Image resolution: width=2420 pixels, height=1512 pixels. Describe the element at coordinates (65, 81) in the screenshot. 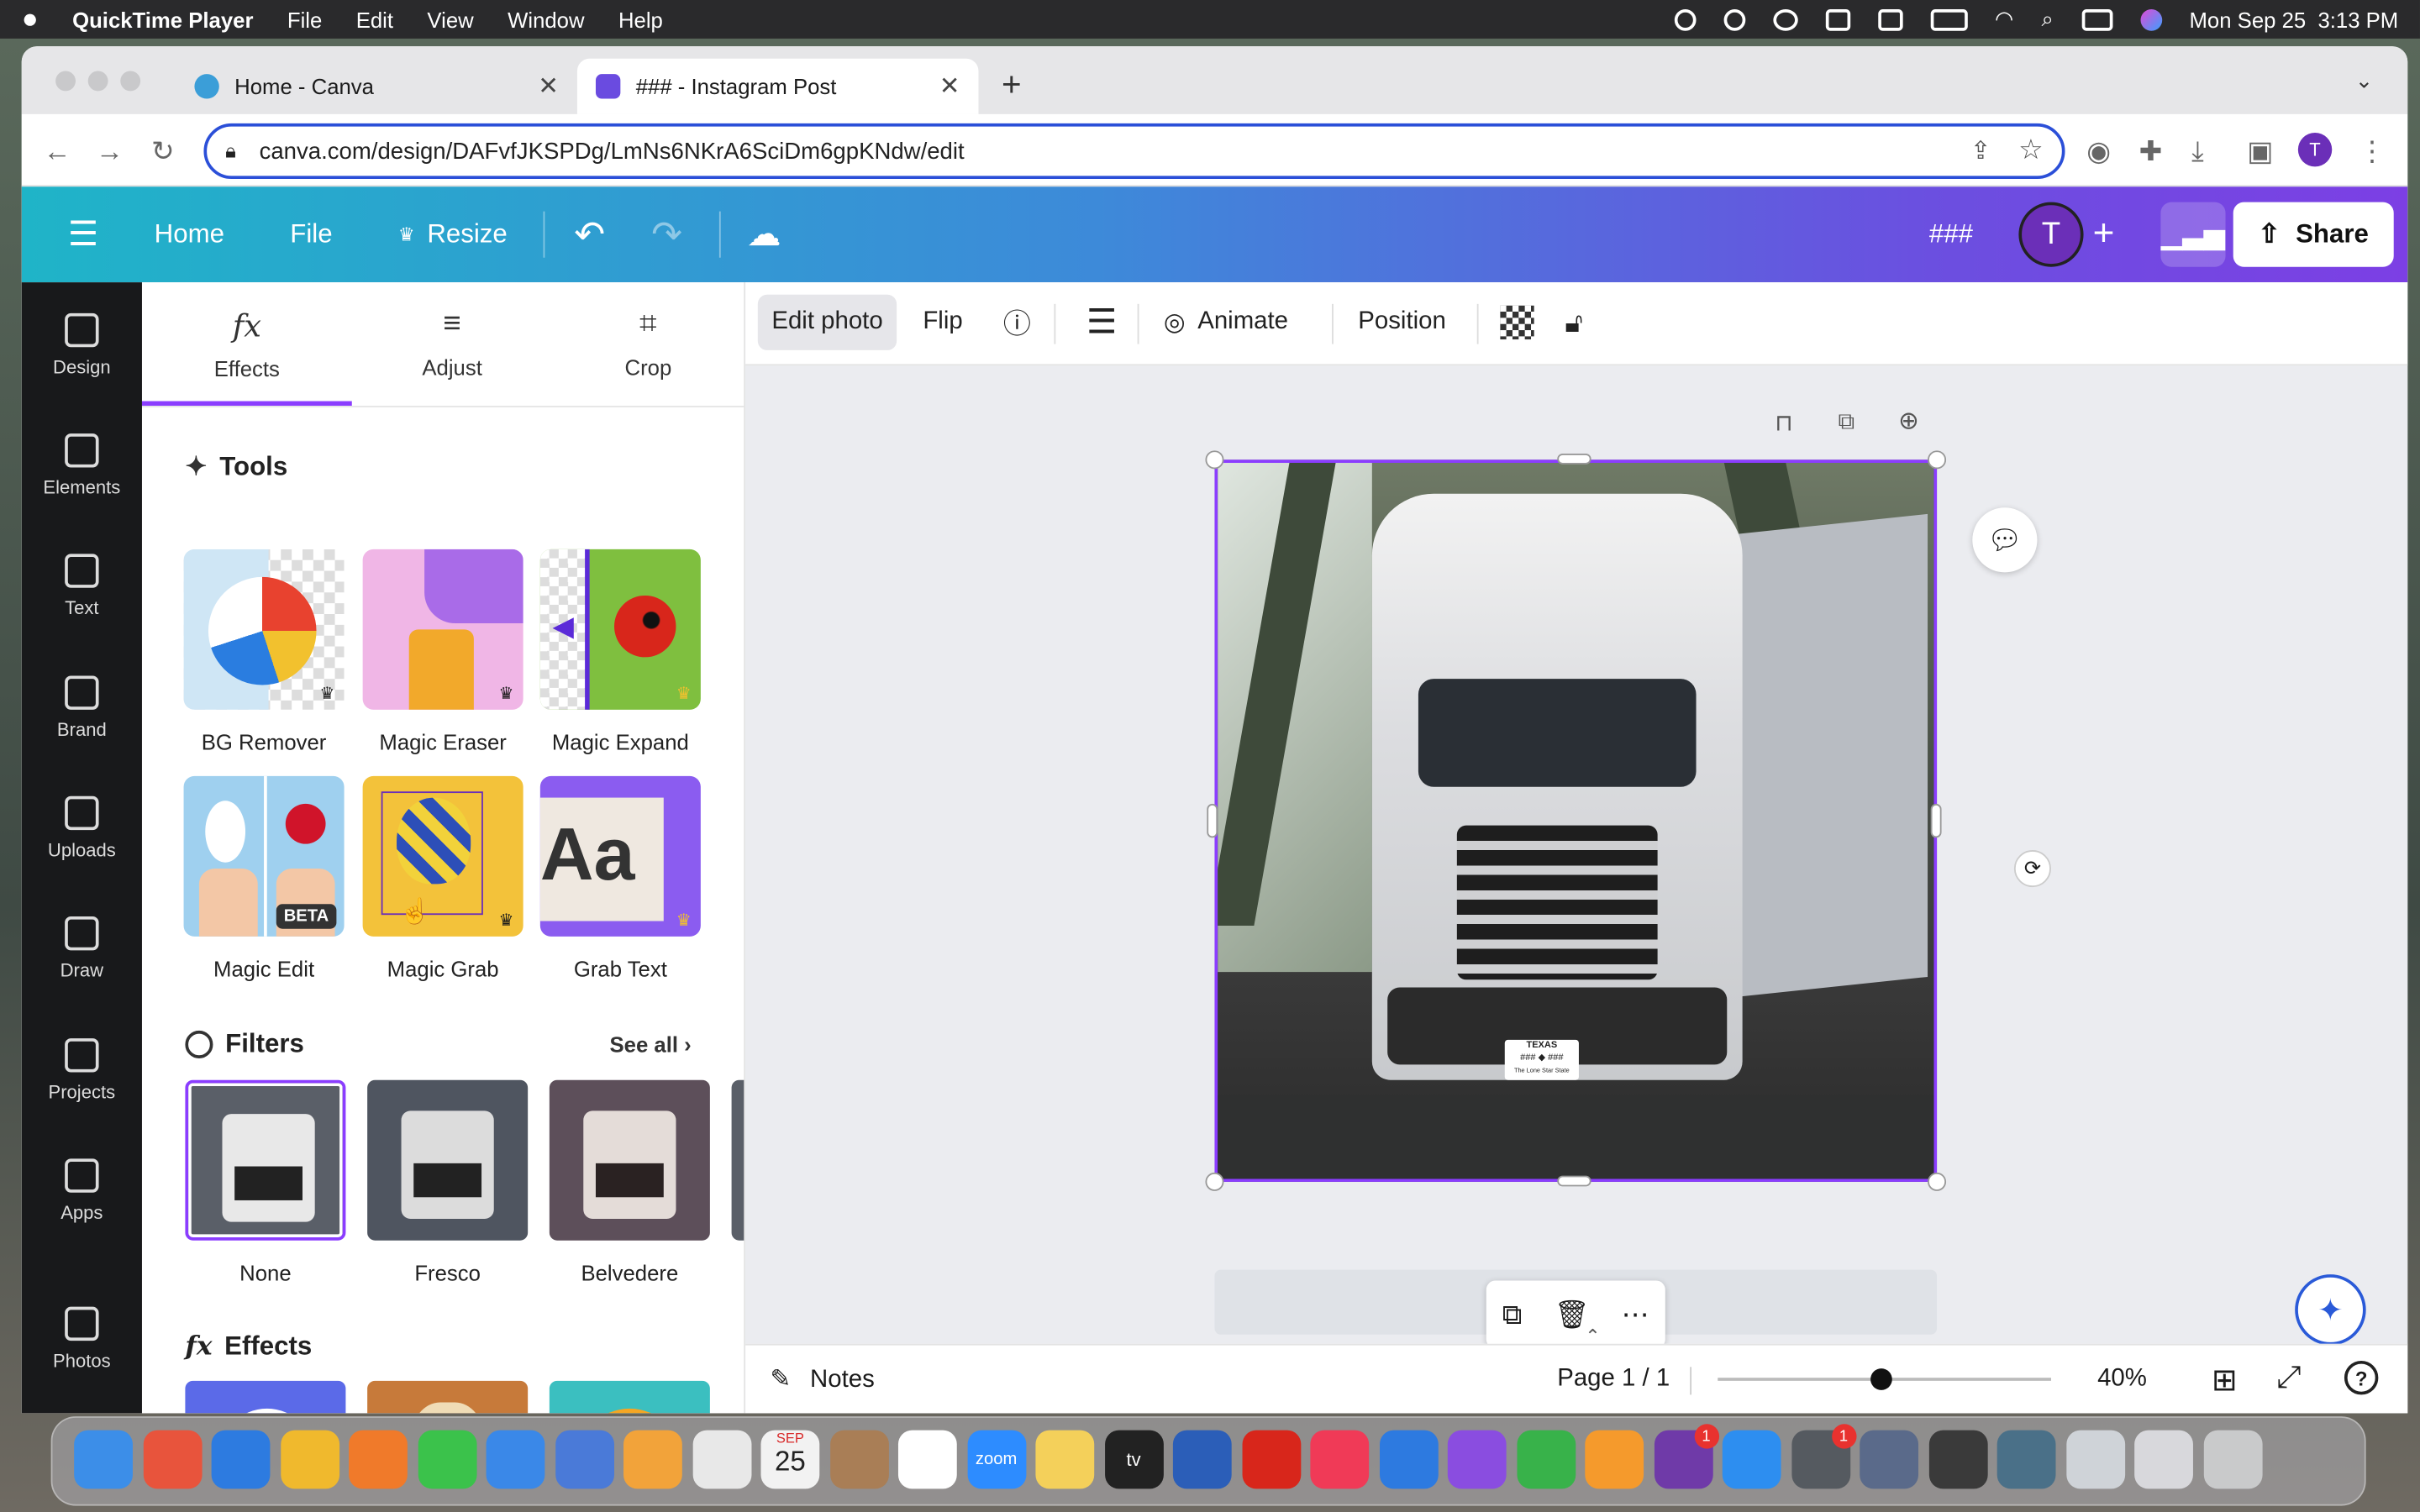

I see `close-window-button` at that location.